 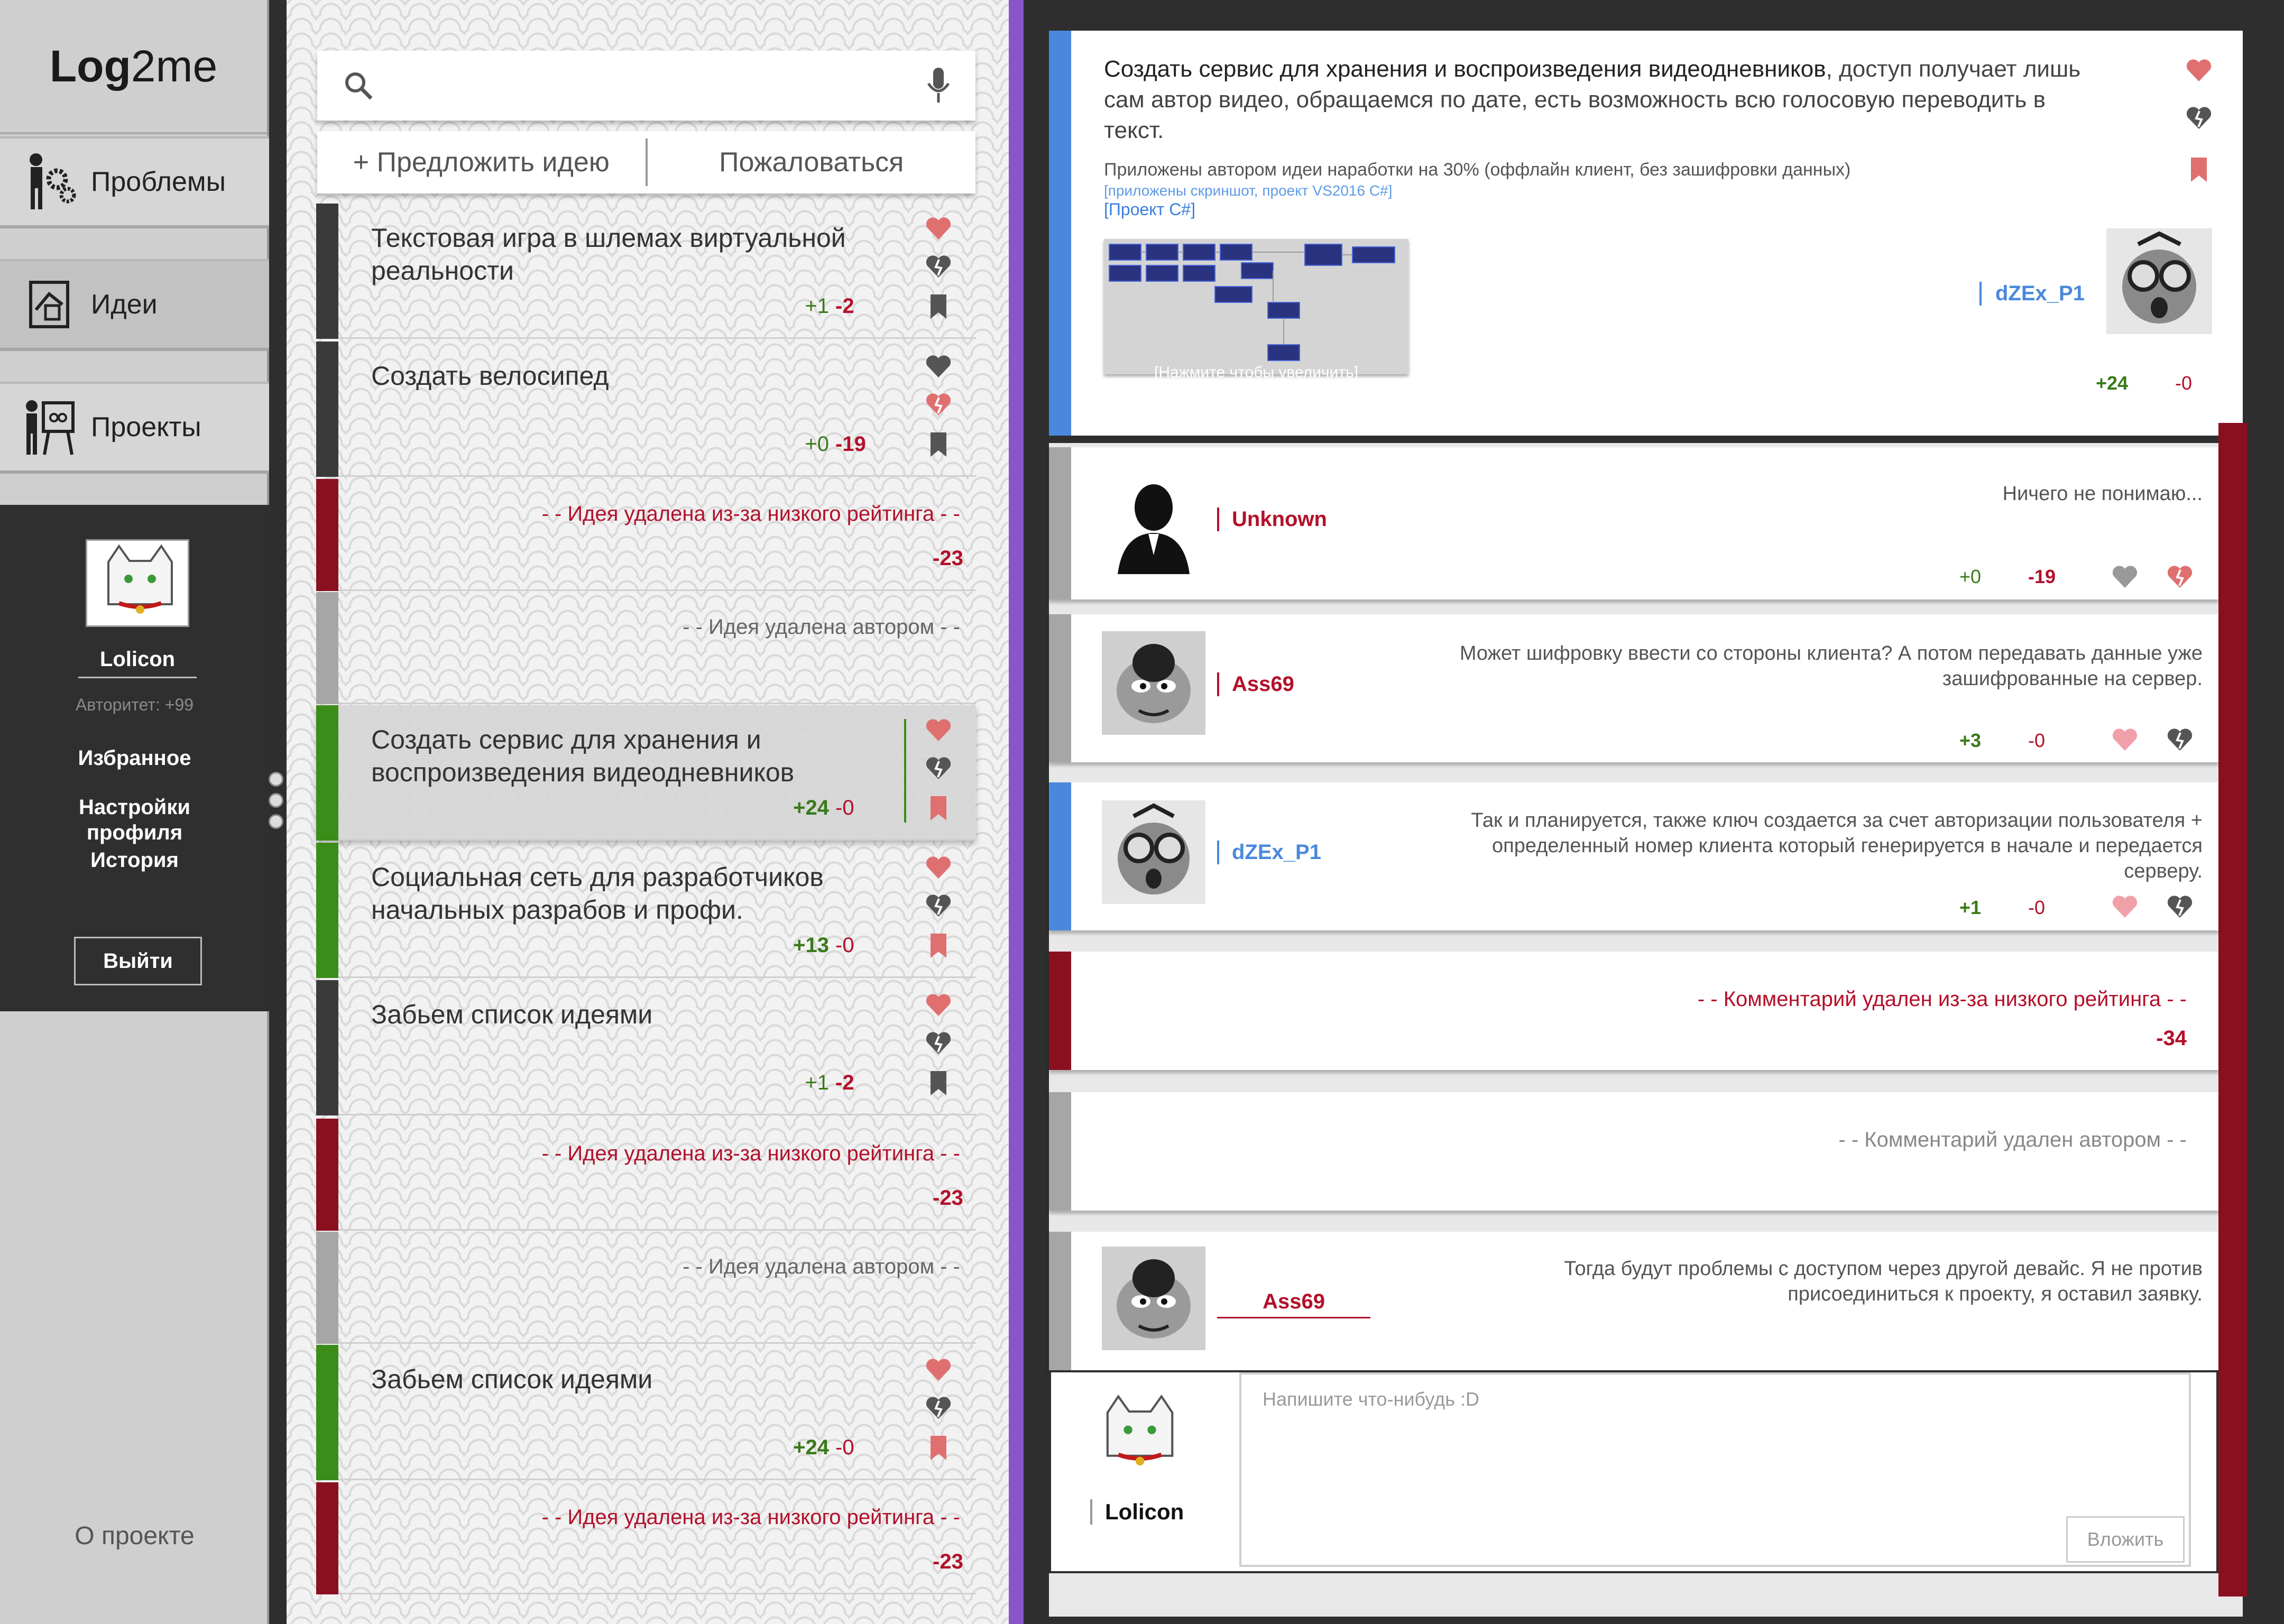 I want to click on deleted-notice: - - Комментарий удален автором - -, so click(x=2012, y=1139).